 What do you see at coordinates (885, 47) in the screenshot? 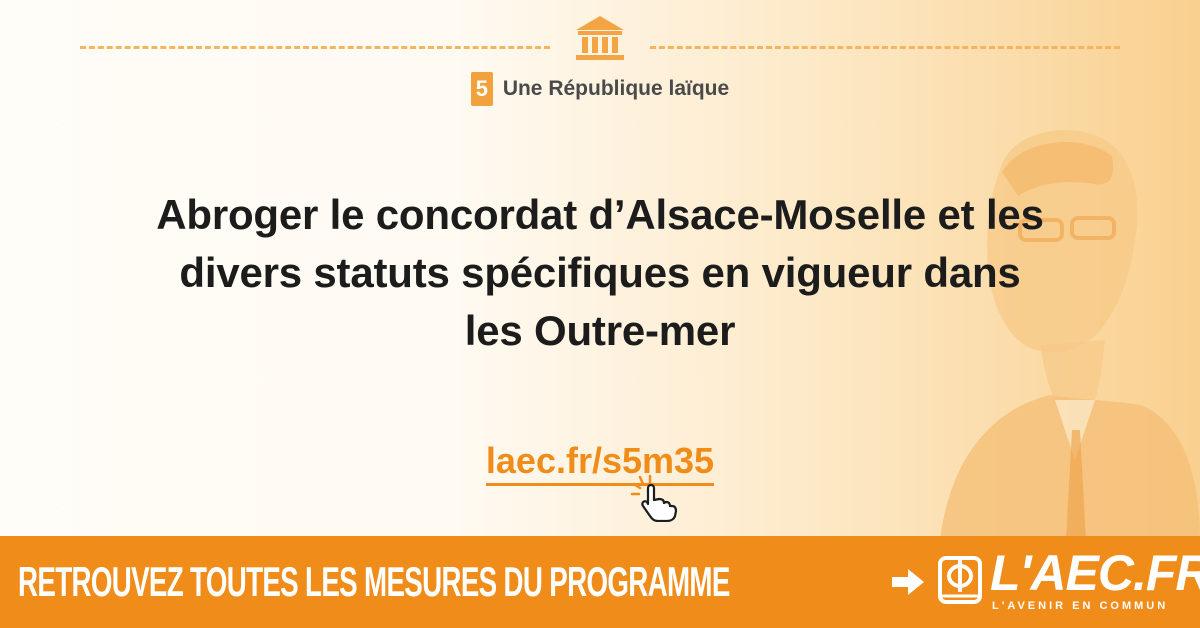
I see `dashed-divider-right` at bounding box center [885, 47].